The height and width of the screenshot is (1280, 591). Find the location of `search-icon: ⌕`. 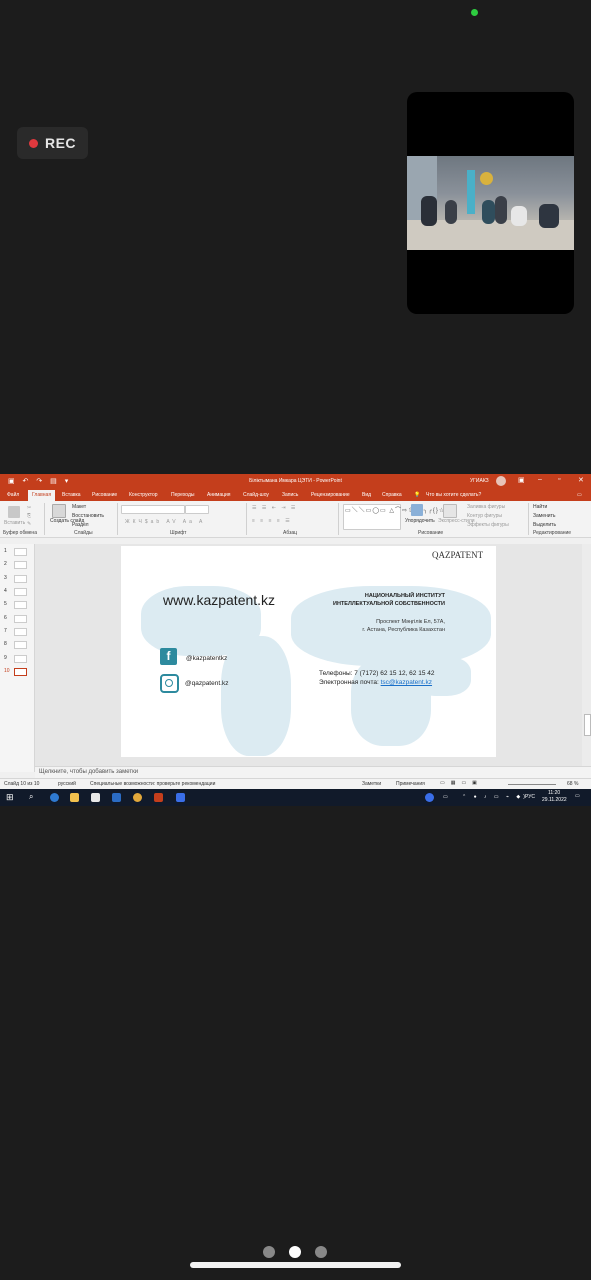

search-icon: ⌕ is located at coordinates (31, 797).